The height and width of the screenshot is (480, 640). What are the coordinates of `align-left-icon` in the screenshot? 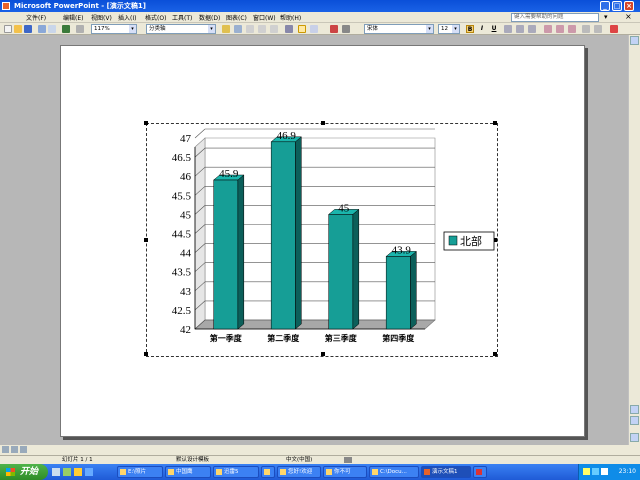 It's located at (508, 29).